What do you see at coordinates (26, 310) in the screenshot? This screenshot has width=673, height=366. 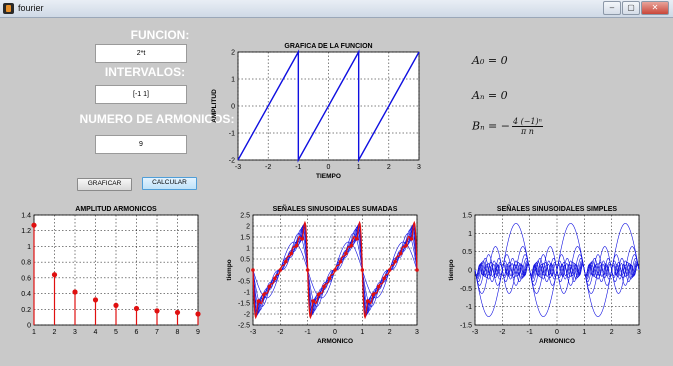 I see `y-tick-label: 0.2` at bounding box center [26, 310].